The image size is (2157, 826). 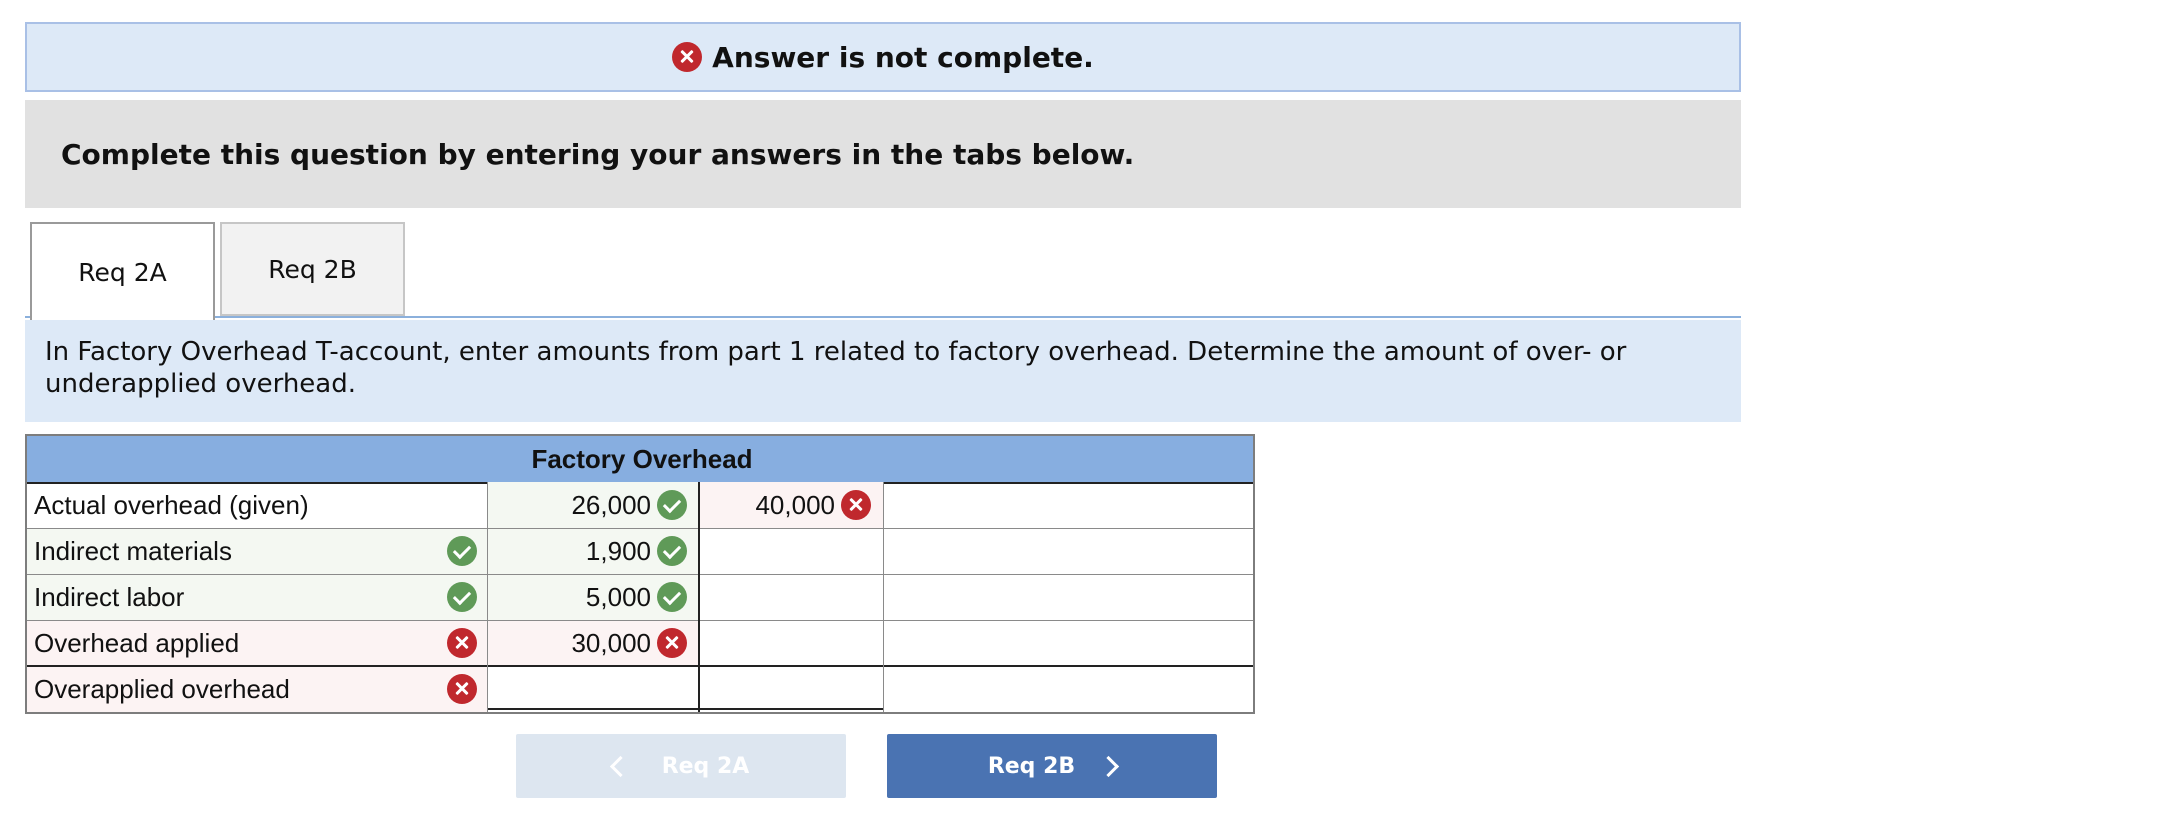 What do you see at coordinates (1031, 766) in the screenshot?
I see `next-req-label: Req 2B` at bounding box center [1031, 766].